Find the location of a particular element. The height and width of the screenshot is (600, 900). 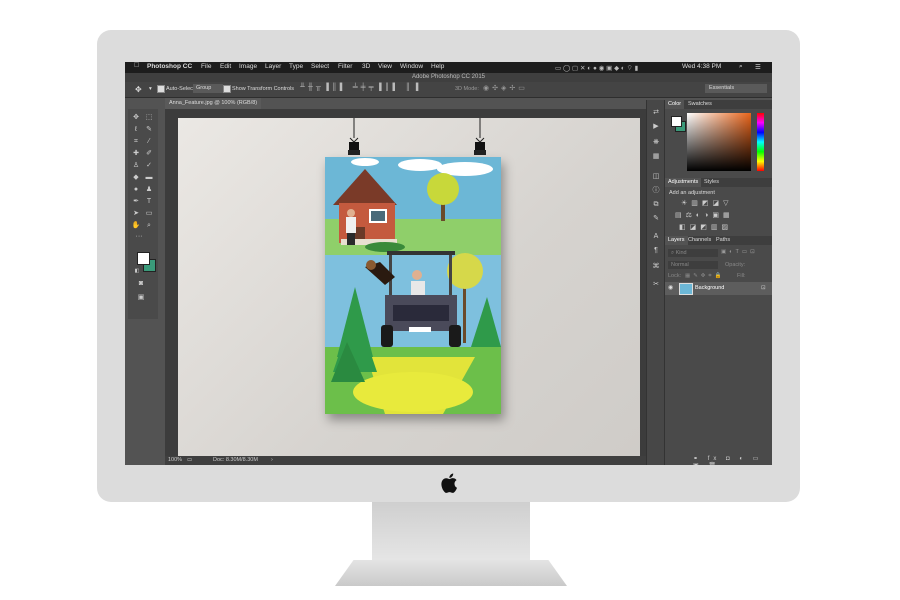

shape-tool-icon: ▭ is located at coordinates (149, 213).